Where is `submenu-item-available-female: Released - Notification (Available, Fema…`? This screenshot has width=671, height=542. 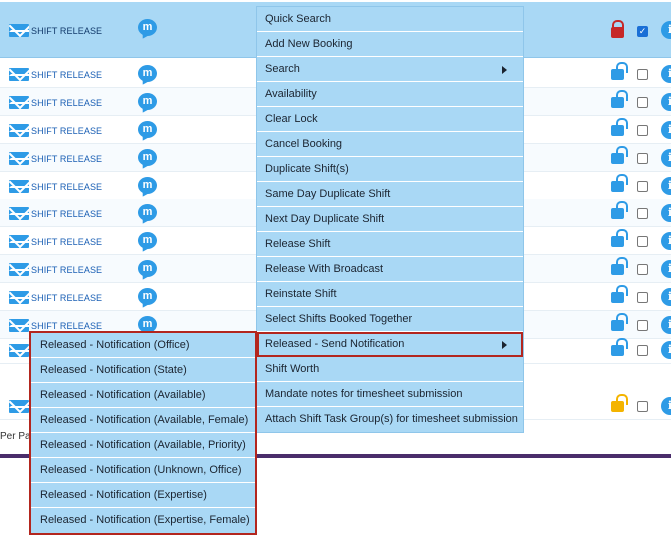 submenu-item-available-female: Released - Notification (Available, Fema… is located at coordinates (143, 420).